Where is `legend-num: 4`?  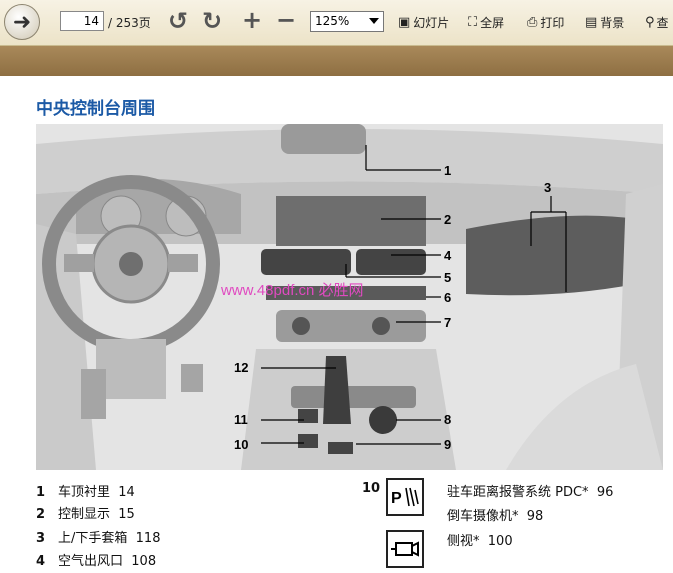
legend-num: 4 is located at coordinates (41, 561).